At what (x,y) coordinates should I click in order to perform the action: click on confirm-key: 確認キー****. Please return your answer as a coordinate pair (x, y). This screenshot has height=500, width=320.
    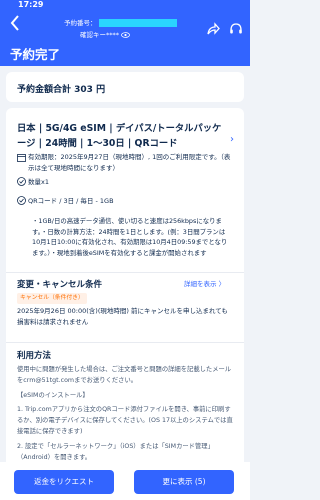
    Looking at the image, I should click on (105, 34).